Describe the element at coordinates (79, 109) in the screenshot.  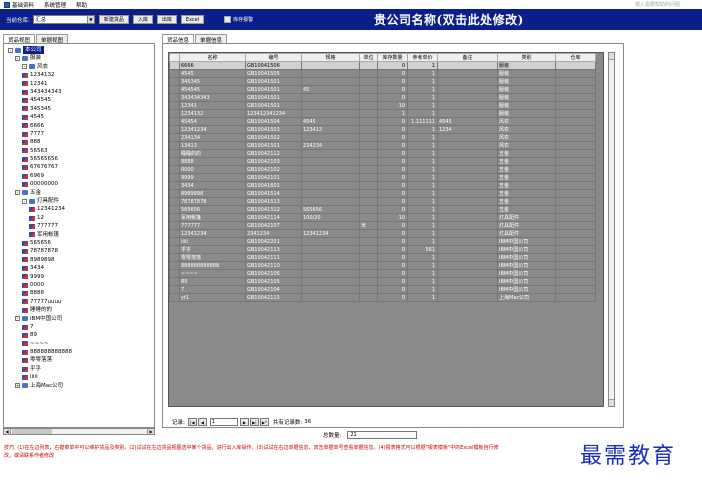
I see `tree-leaf-item: 345345` at that location.